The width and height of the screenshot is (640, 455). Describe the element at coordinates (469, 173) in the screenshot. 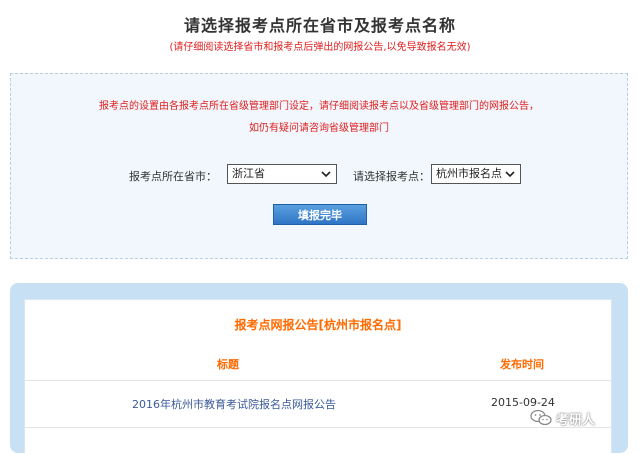

I see `site-select-value: 杭州市报名点` at that location.